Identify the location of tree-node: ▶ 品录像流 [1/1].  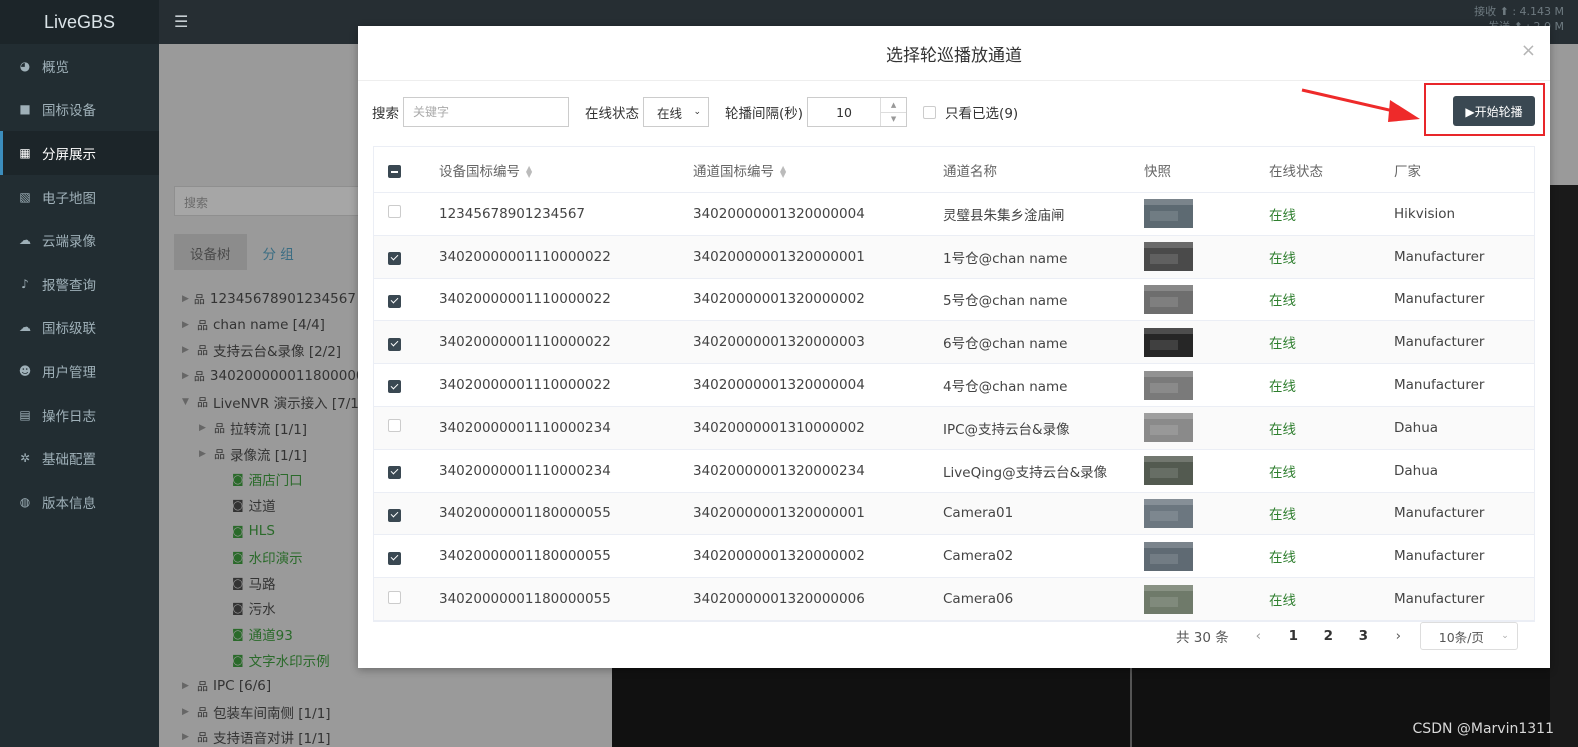
(277, 454).